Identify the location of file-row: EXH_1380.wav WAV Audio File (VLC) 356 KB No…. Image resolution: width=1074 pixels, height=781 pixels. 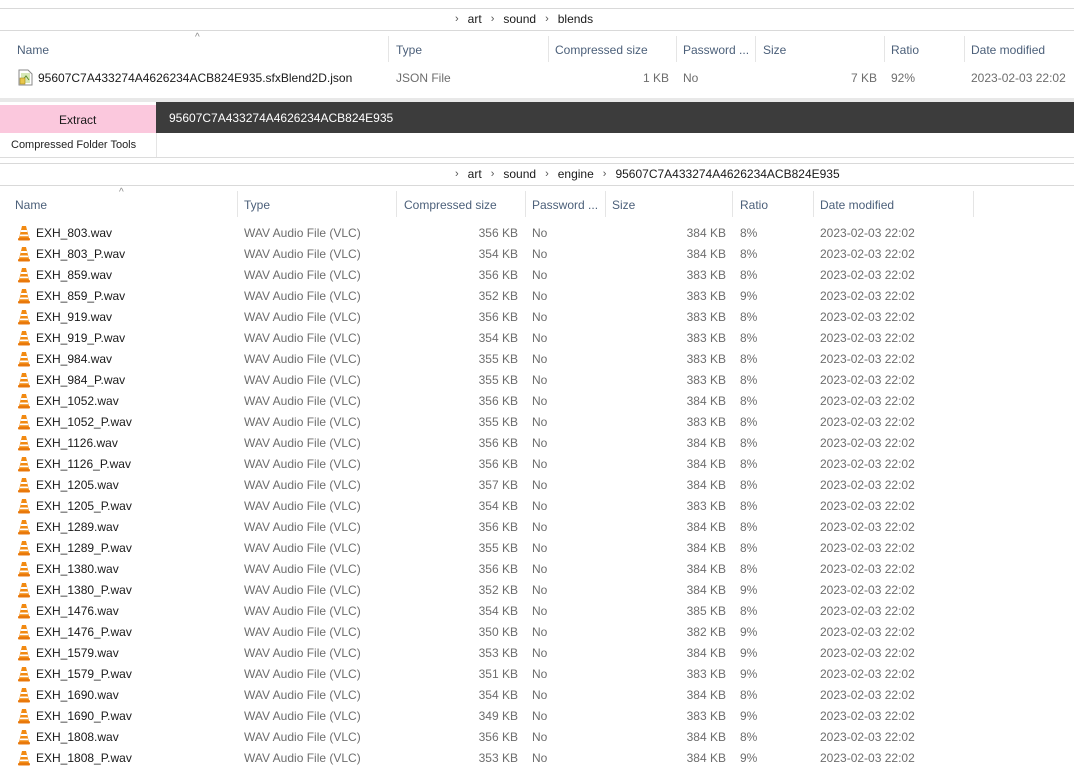
(537, 569).